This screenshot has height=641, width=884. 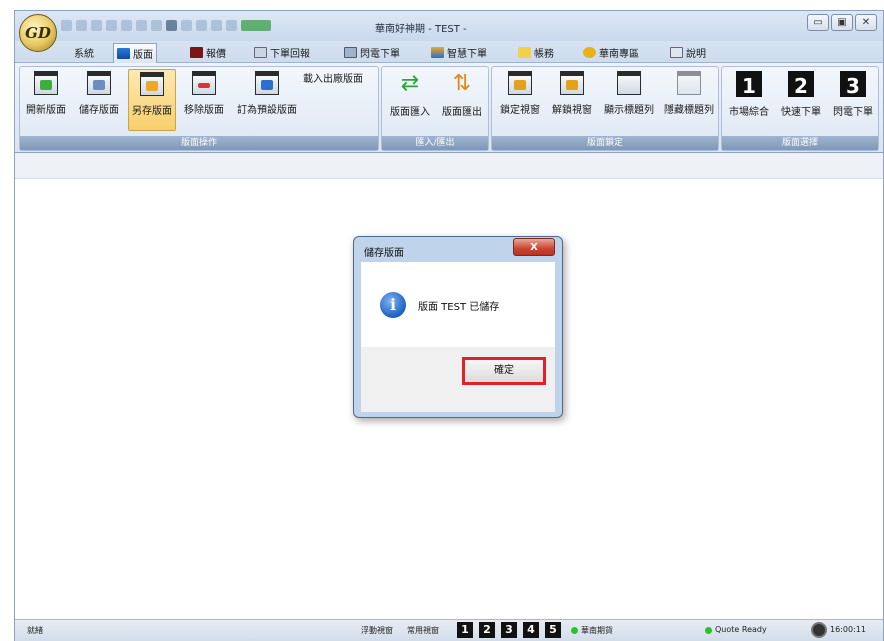 What do you see at coordinates (531, 630) in the screenshot?
I see `status-layout-4-button: 4` at bounding box center [531, 630].